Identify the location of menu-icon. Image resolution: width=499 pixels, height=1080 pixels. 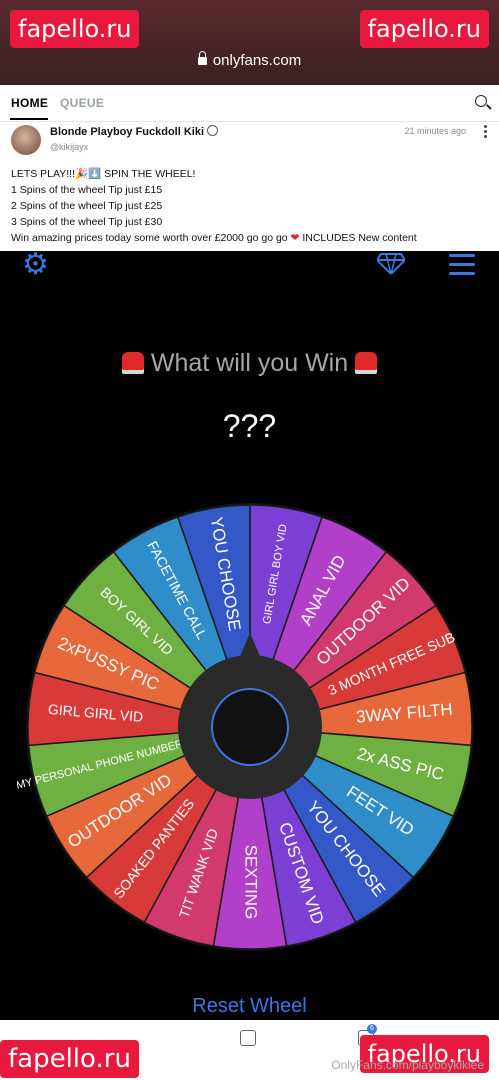
(462, 267).